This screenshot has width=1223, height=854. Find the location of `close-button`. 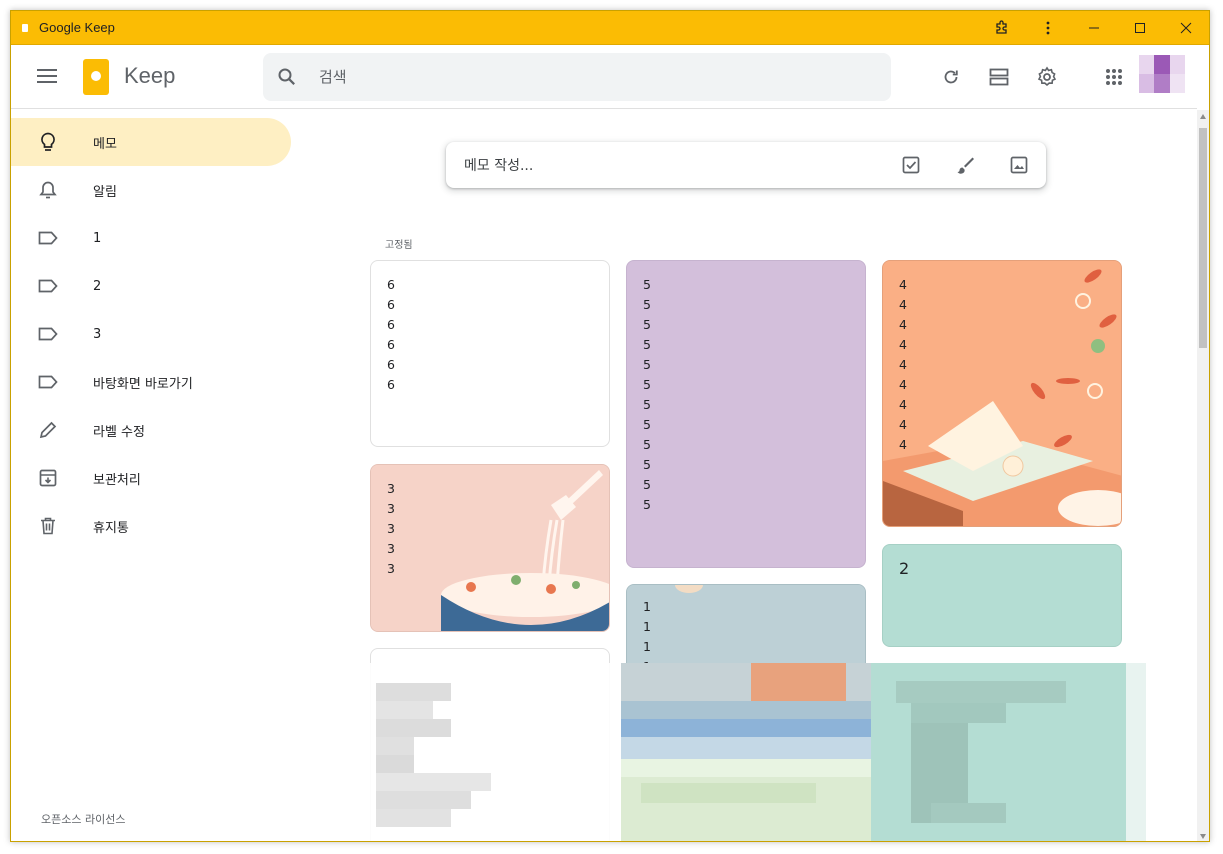

close-button is located at coordinates (1186, 28).